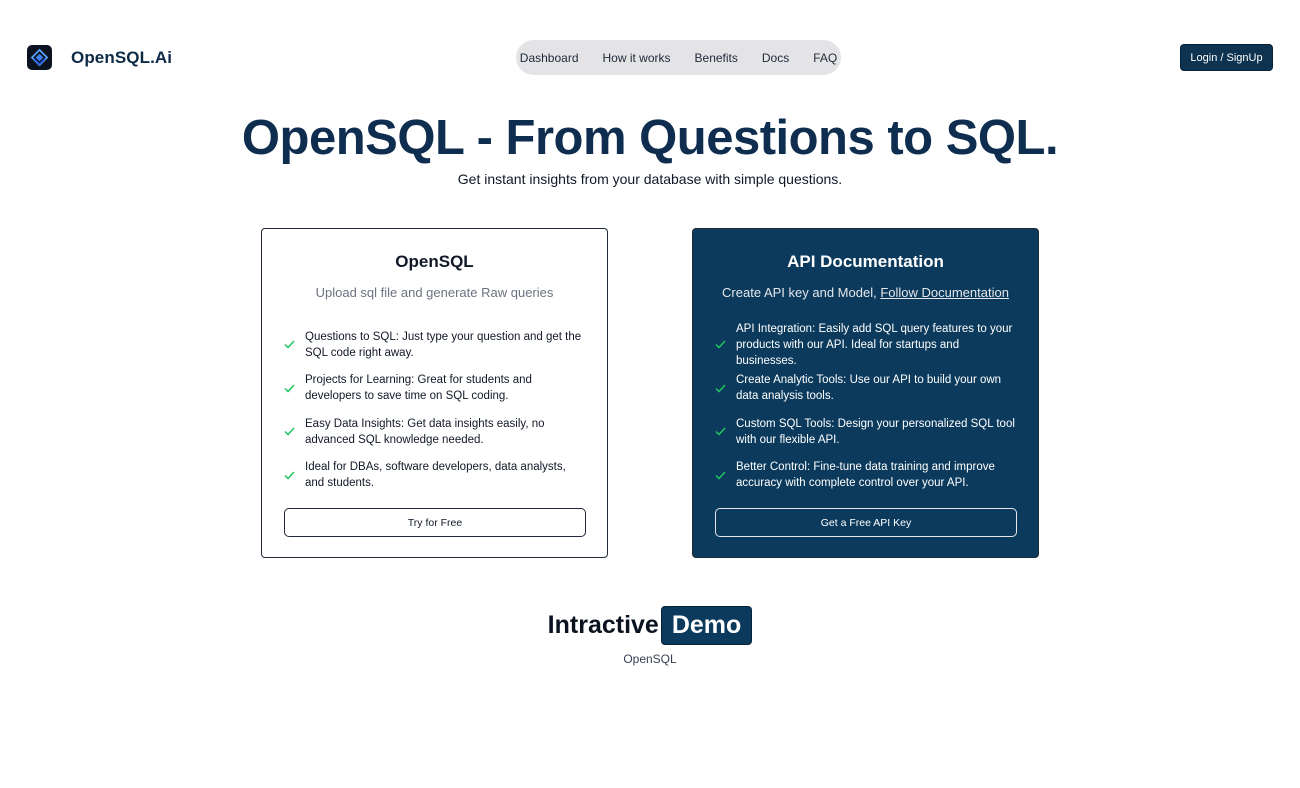  I want to click on hero-title: OpenSQL - From Questions to SQL., so click(650, 138).